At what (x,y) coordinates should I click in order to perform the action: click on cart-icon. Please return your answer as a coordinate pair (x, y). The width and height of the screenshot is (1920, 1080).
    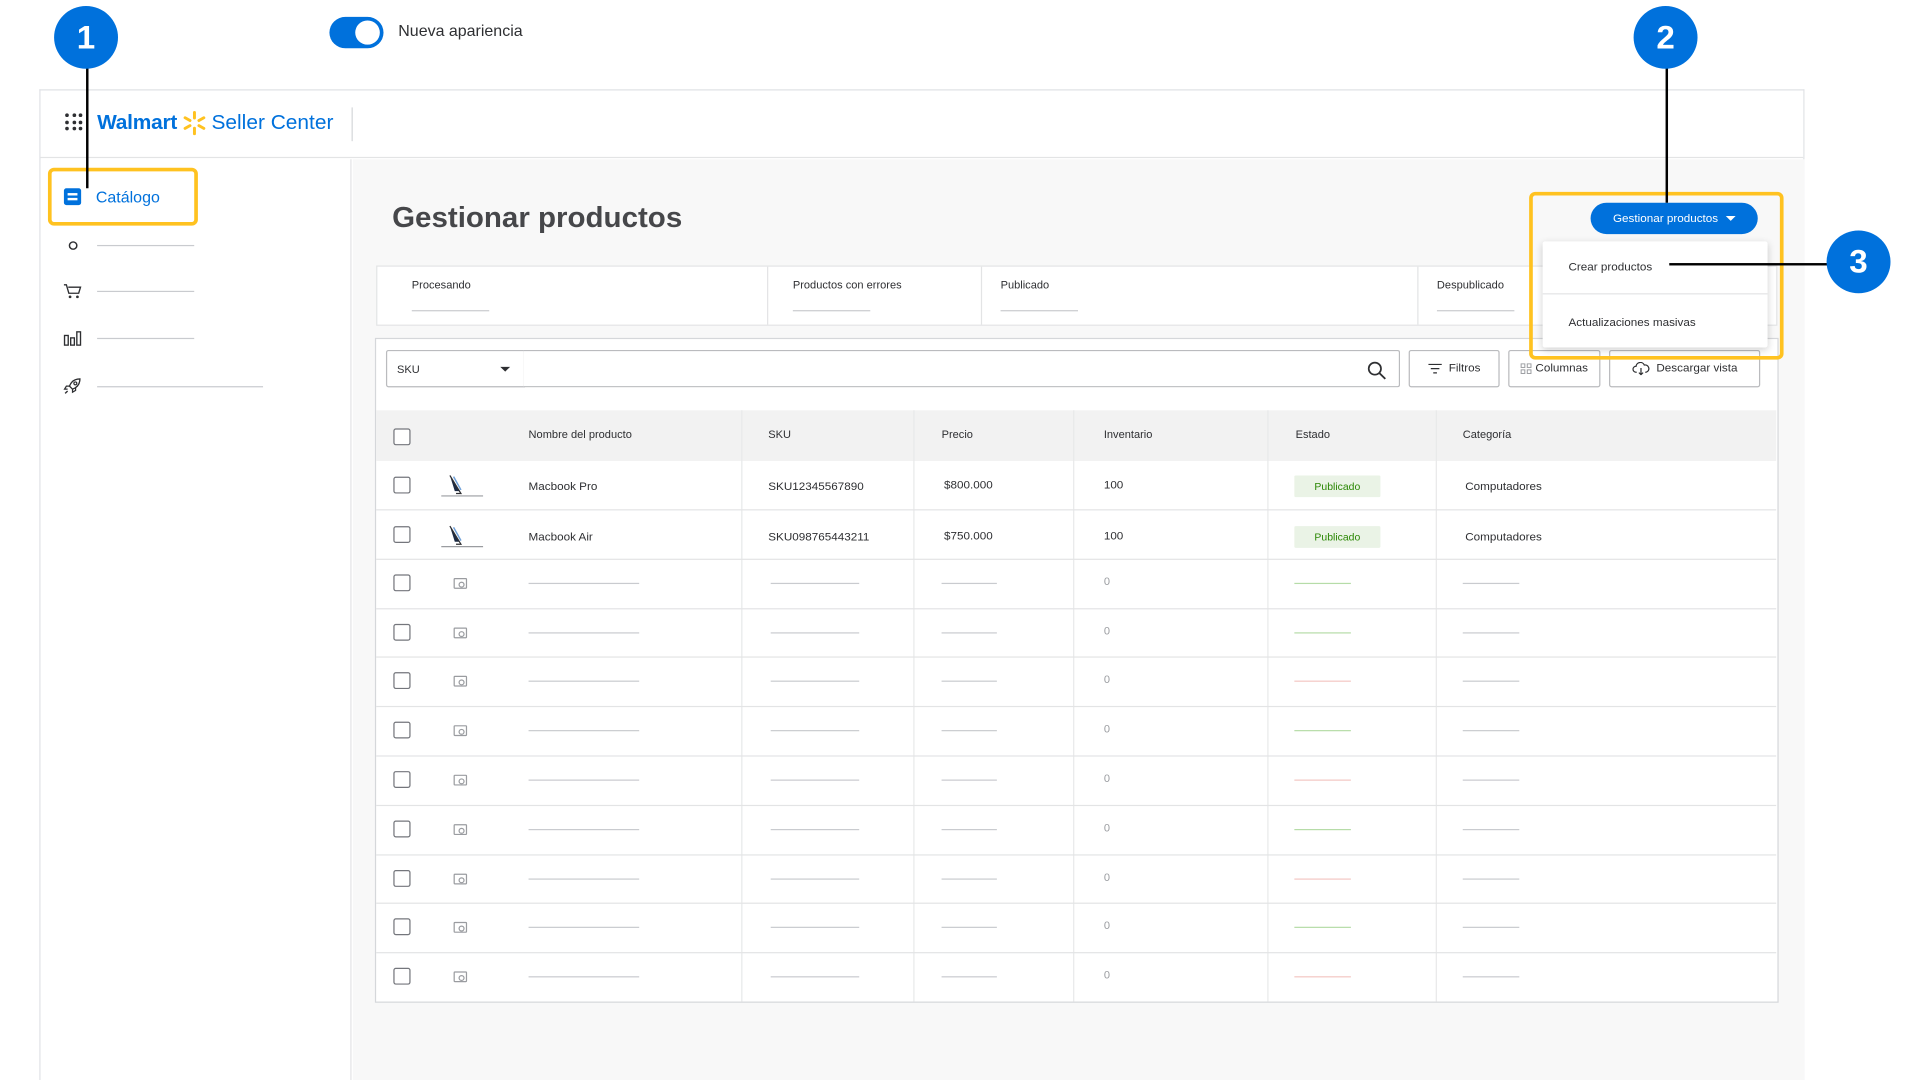
    Looking at the image, I should click on (73, 290).